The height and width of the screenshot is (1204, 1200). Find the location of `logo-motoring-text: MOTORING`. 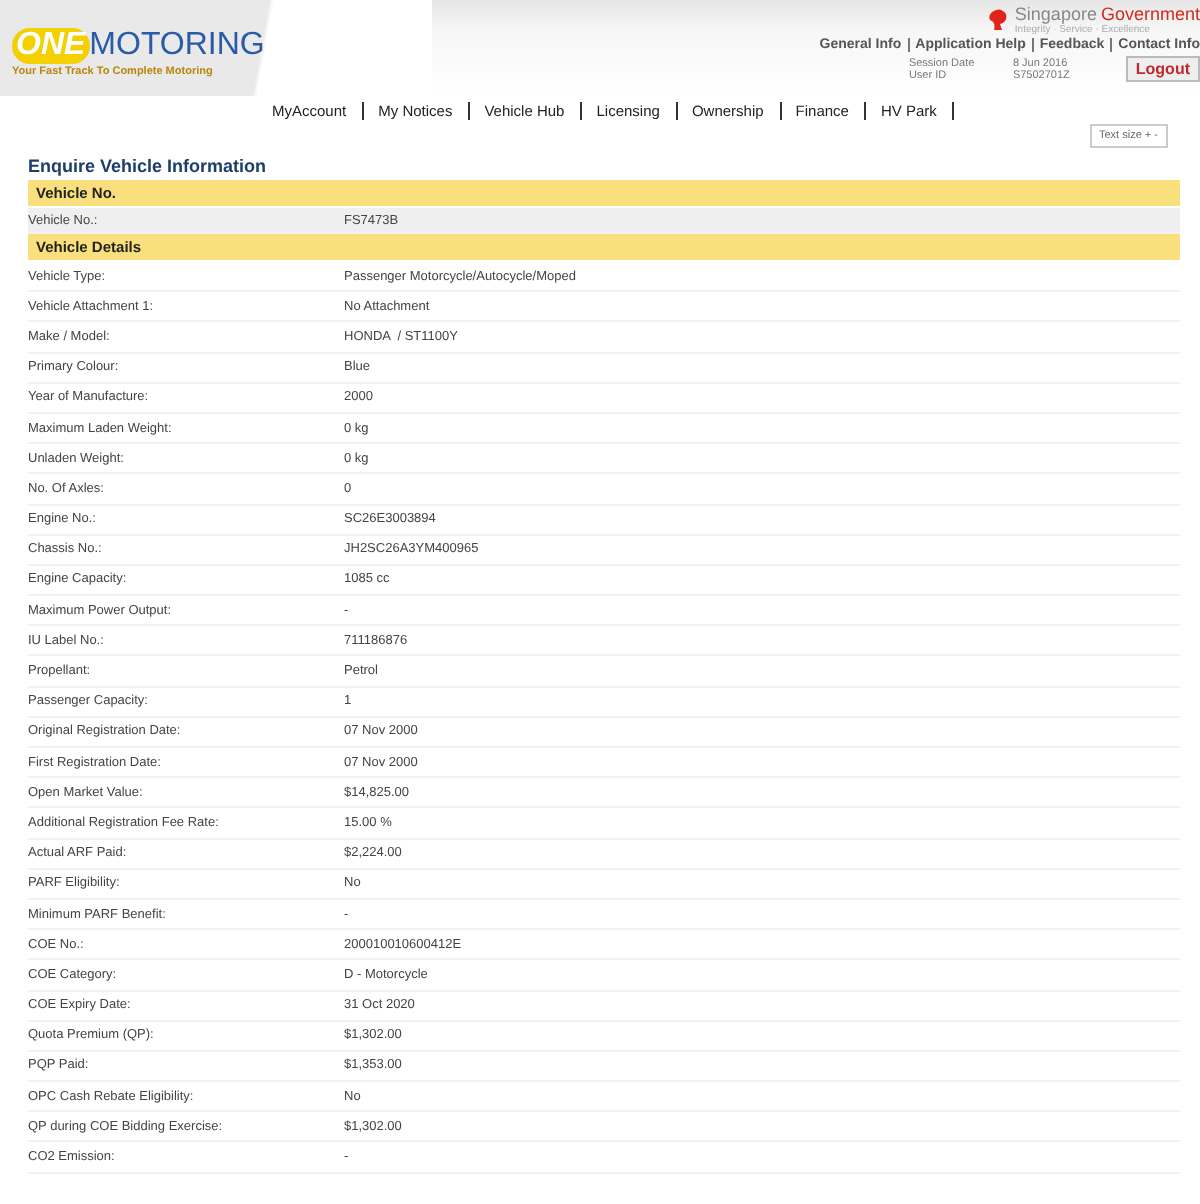

logo-motoring-text: MOTORING is located at coordinates (177, 46).